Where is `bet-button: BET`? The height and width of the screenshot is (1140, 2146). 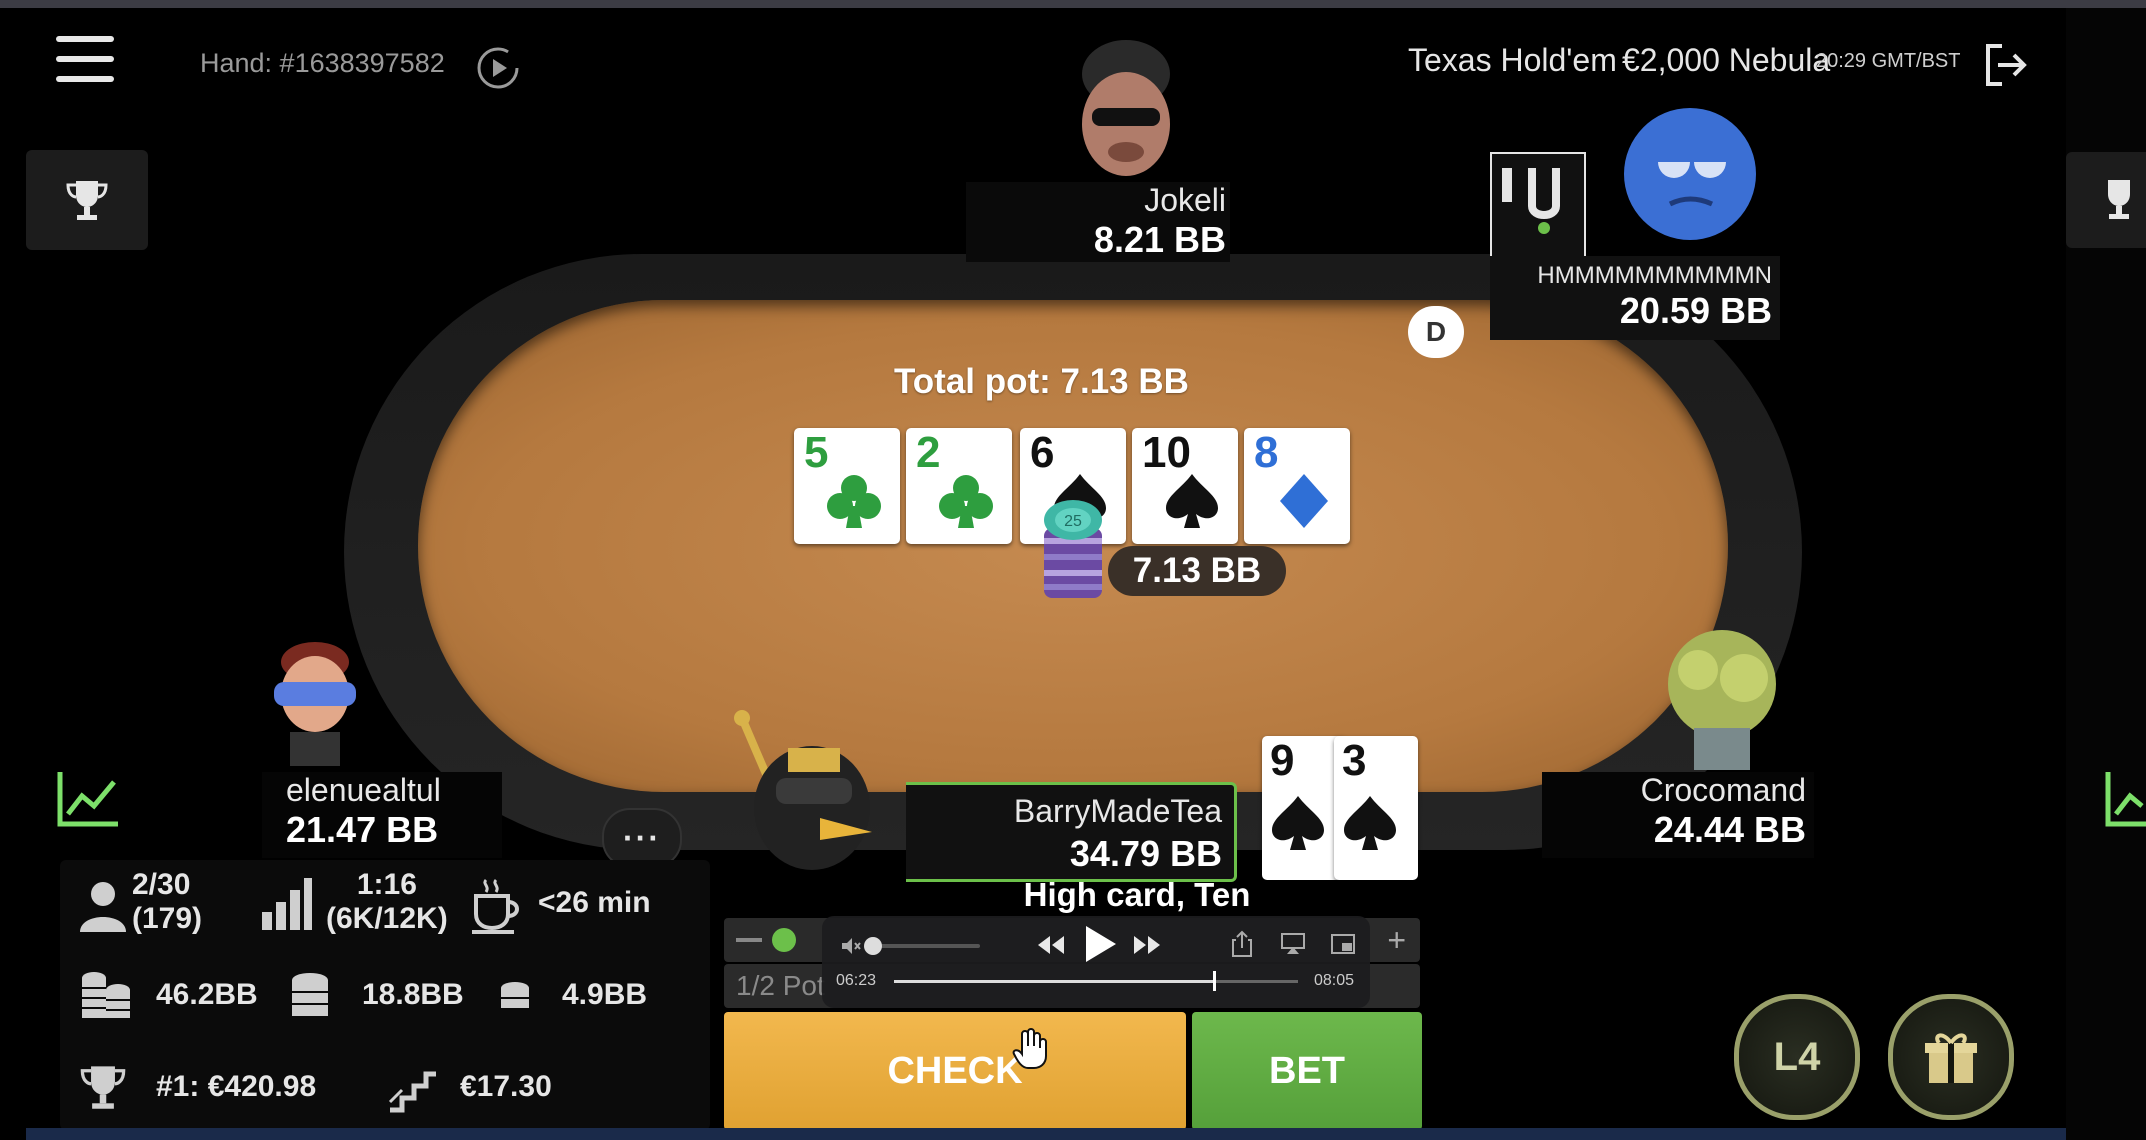 bet-button: BET is located at coordinates (1307, 1071).